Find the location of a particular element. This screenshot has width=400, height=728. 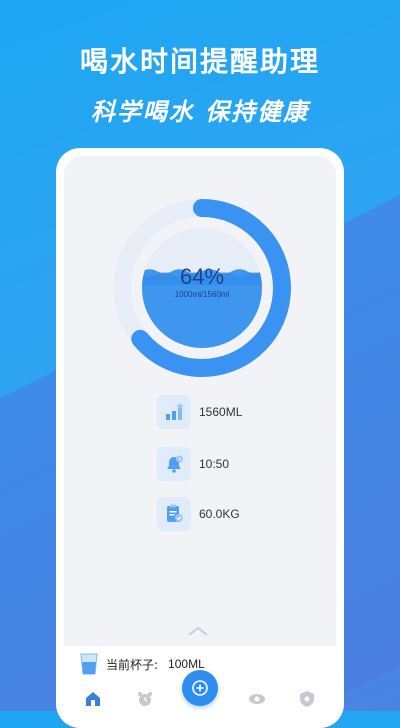

stat-daily-goal: 1560ML is located at coordinates (199, 412).